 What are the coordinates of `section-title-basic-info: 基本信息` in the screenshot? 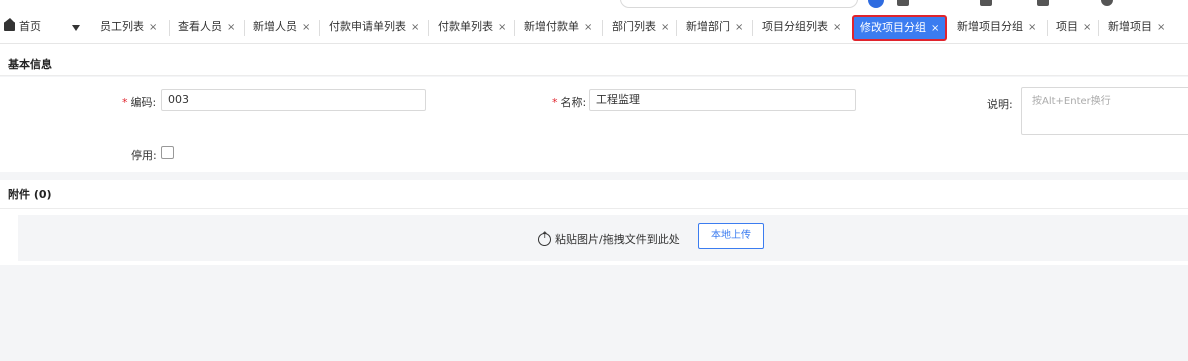 It's located at (594, 60).